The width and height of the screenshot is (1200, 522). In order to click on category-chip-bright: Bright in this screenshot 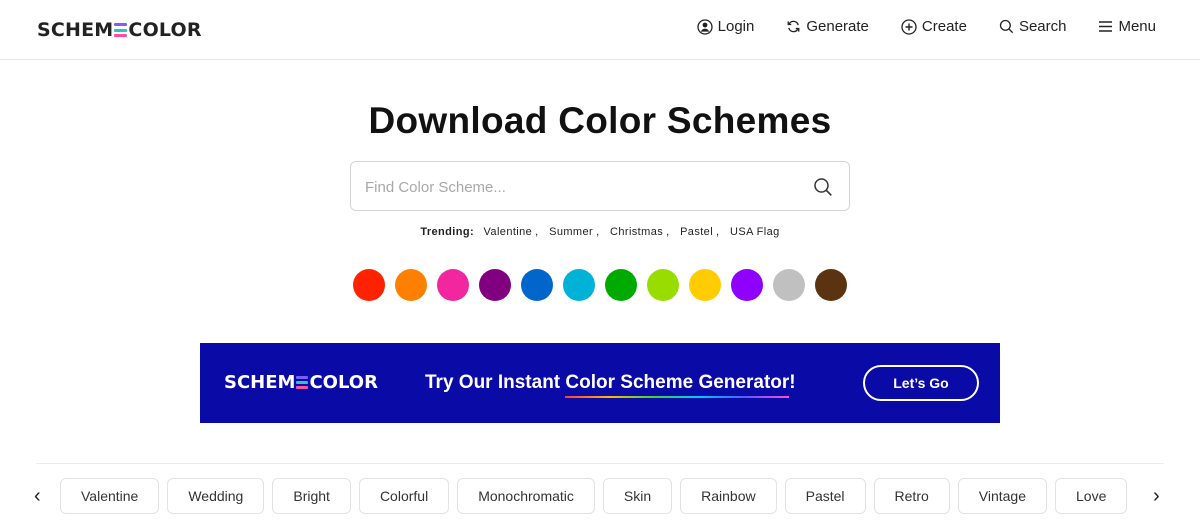, I will do `click(311, 496)`.